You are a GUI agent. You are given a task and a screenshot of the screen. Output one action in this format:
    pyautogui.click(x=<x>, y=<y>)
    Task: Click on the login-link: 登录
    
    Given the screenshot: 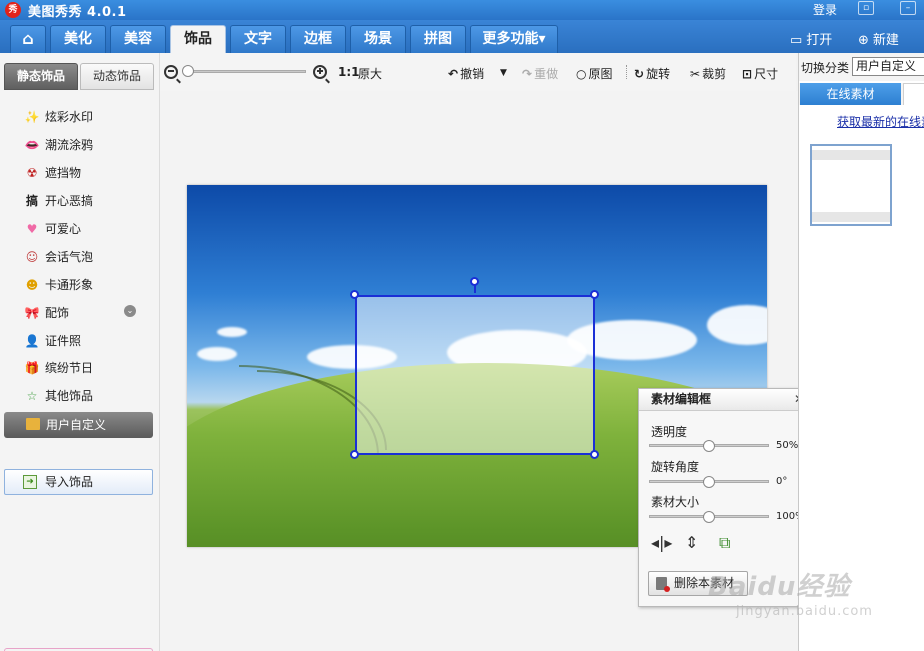 What is the action you would take?
    pyautogui.click(x=825, y=9)
    